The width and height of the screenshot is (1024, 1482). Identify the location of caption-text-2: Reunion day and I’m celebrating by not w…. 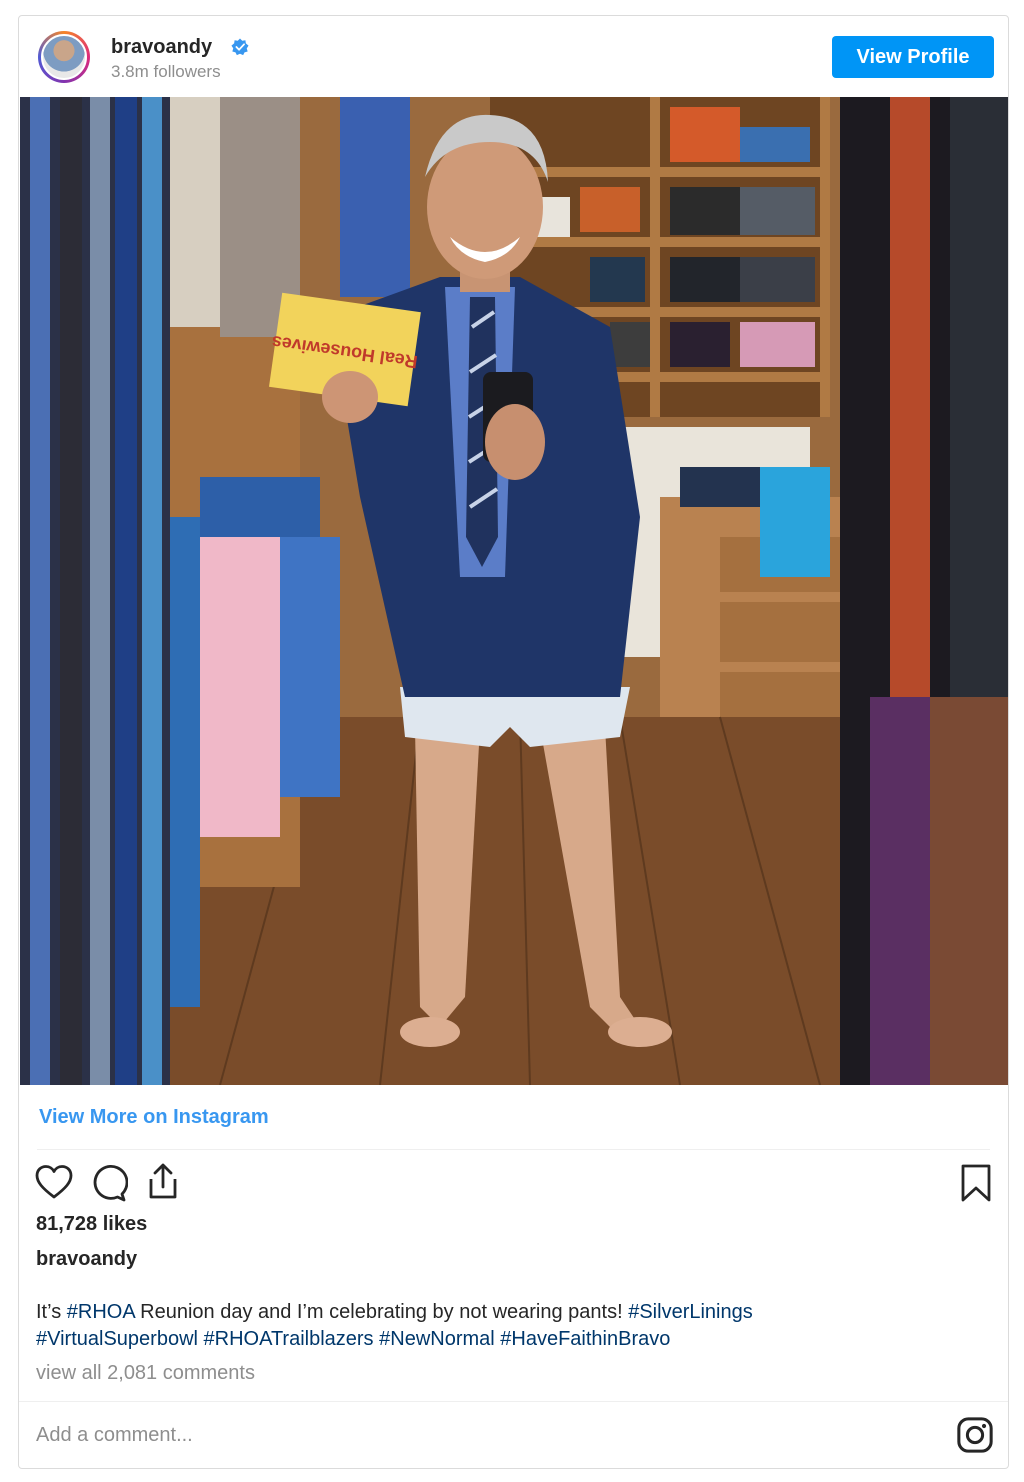
(381, 1312).